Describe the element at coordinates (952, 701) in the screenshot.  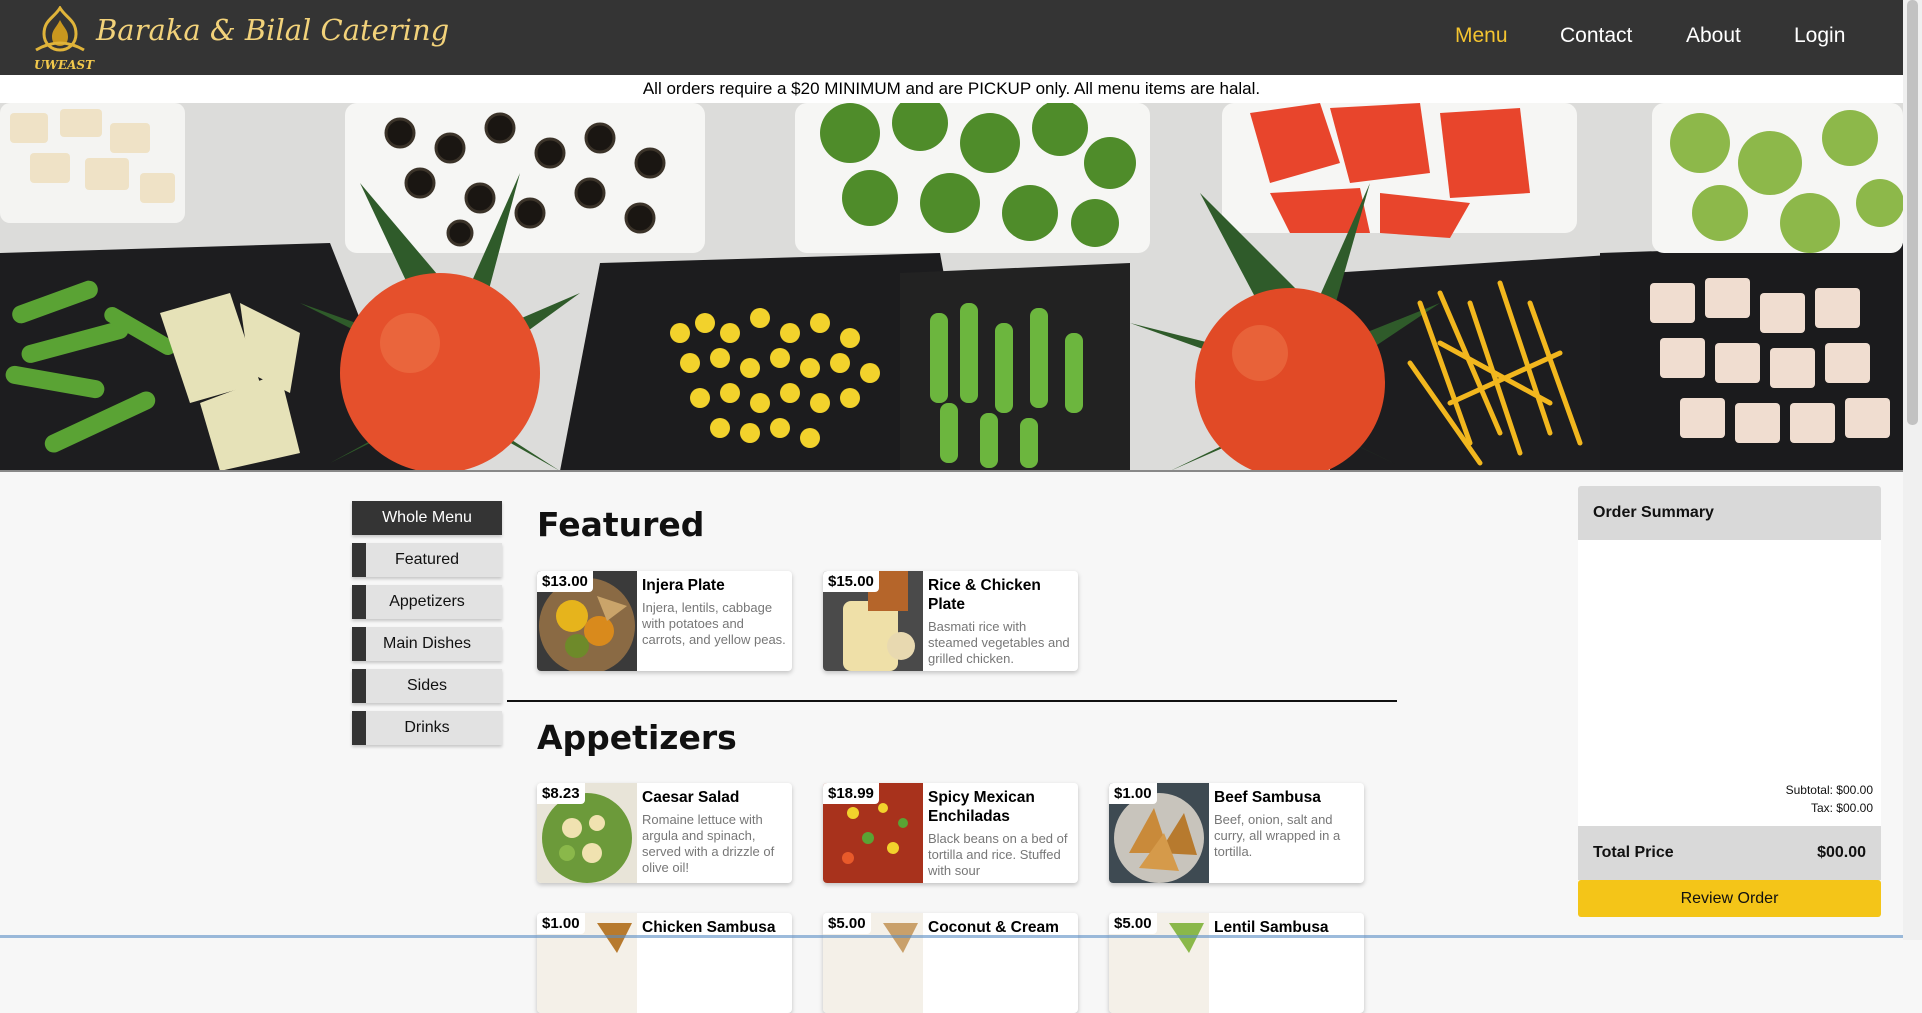
I see `section-divider` at that location.